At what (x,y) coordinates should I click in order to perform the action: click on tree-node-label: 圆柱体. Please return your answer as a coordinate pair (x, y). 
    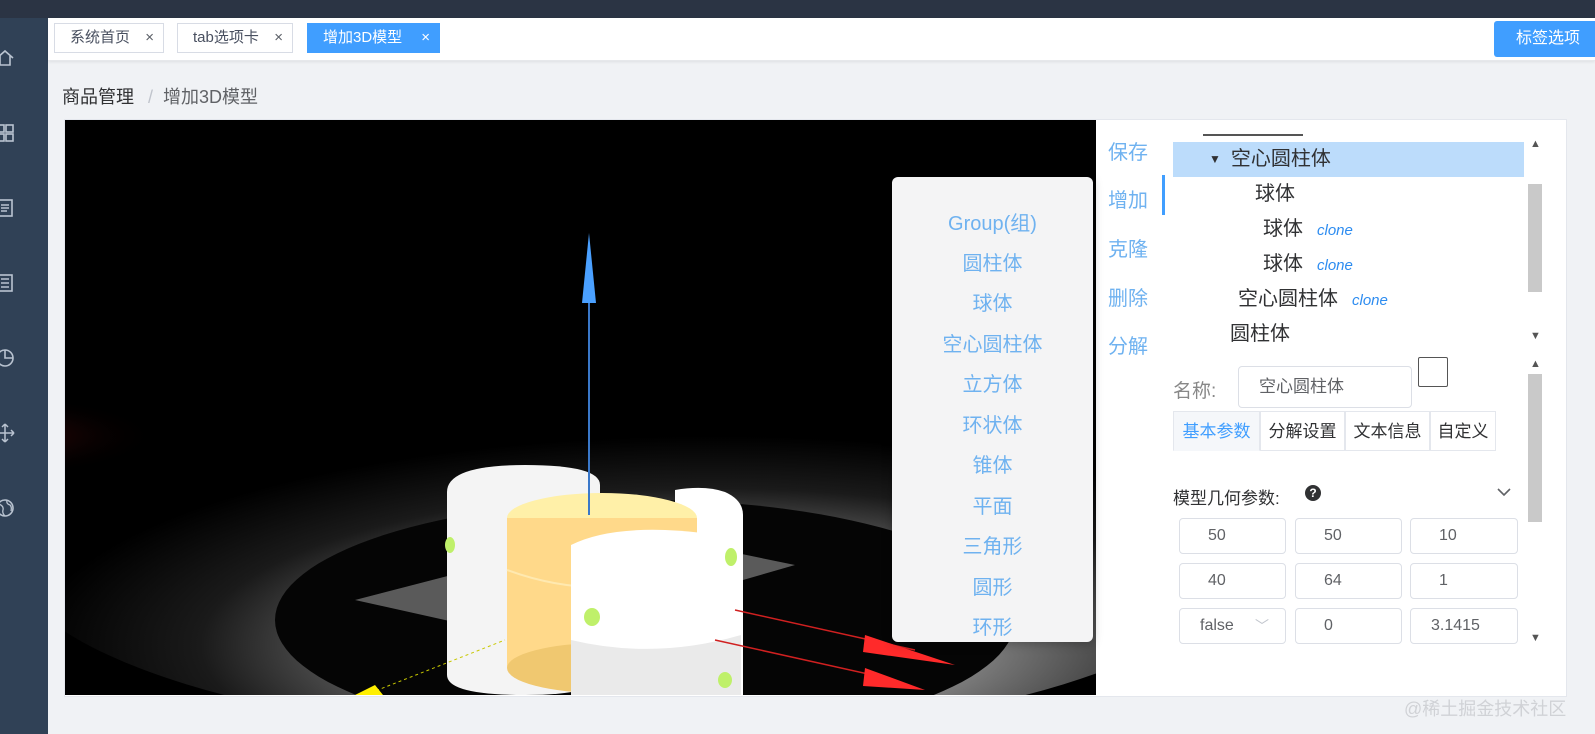
    Looking at the image, I should click on (1260, 334).